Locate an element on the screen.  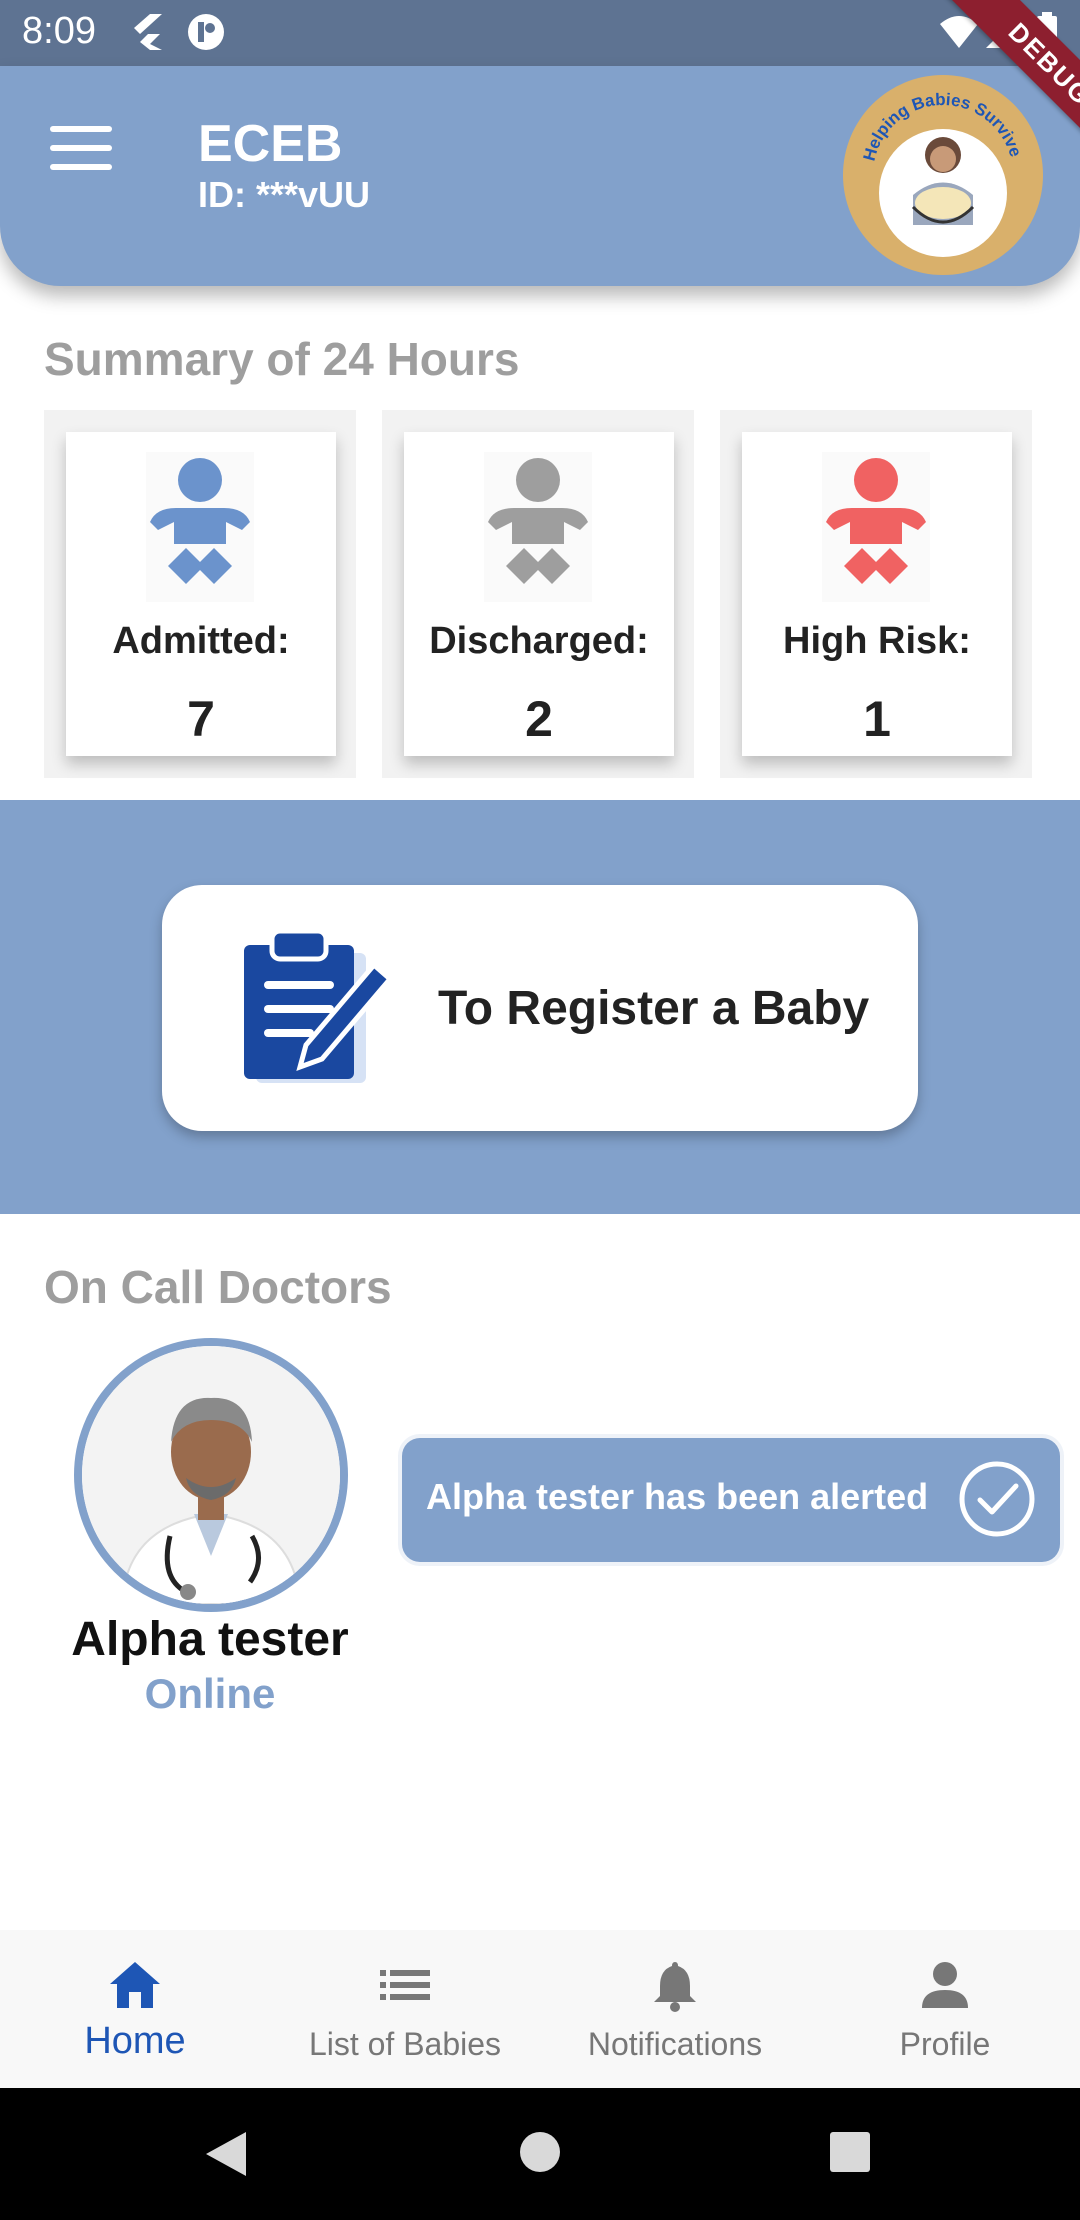
nav-profile: Profile is located at coordinates (945, 2009).